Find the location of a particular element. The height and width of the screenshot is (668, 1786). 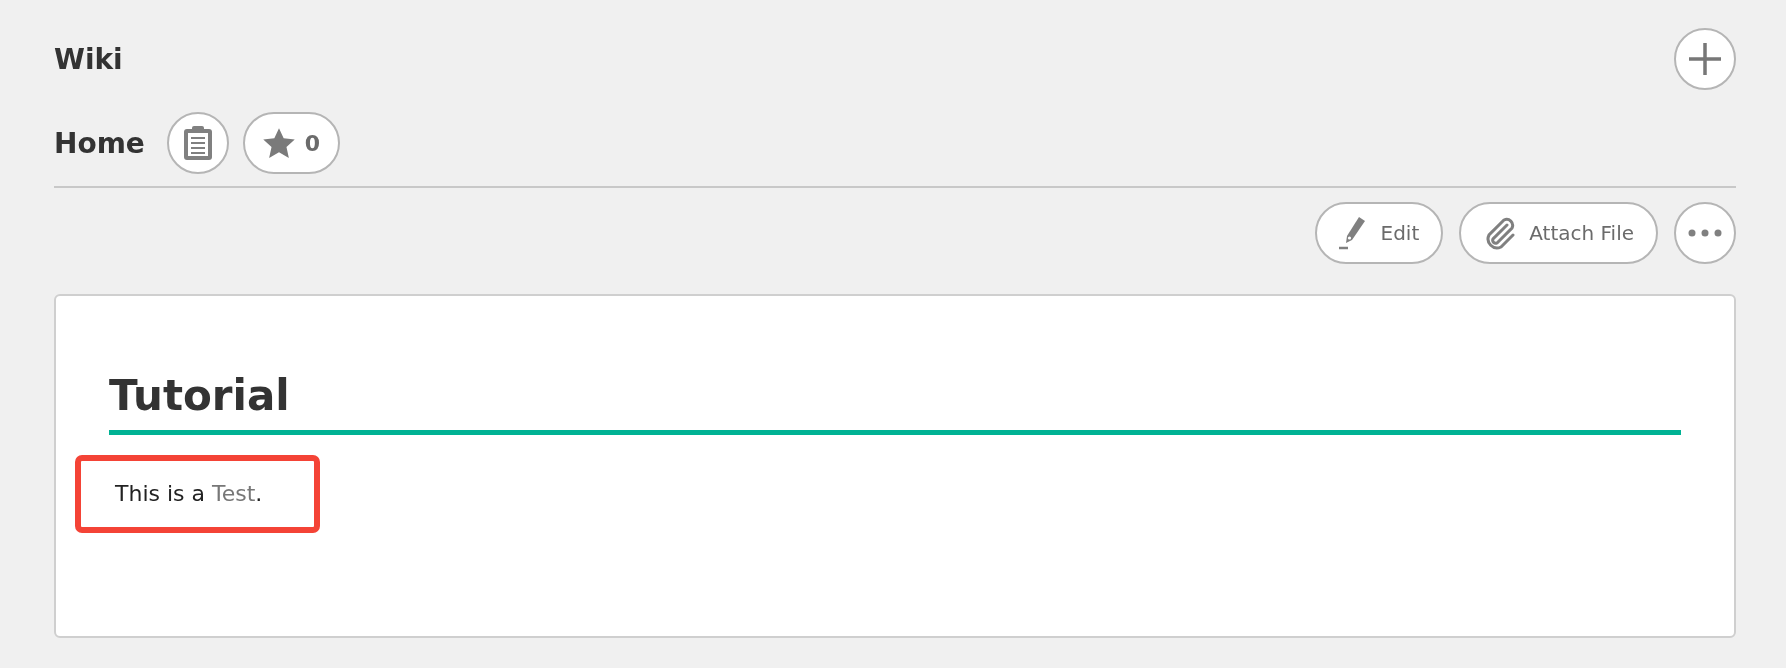

more-icon is located at coordinates (1705, 233).